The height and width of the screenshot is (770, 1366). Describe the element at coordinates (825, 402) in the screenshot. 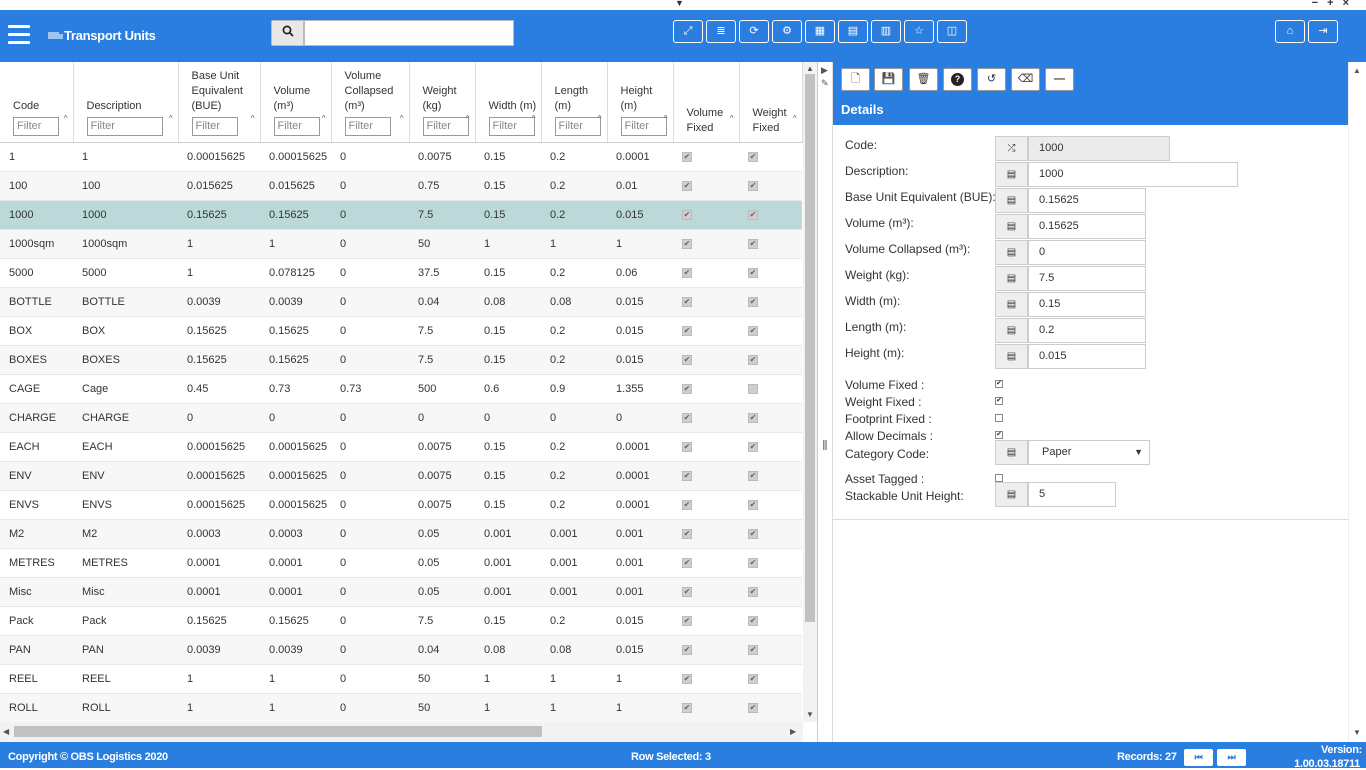

I see `panel-splitter: ▶ ✎ ‖` at that location.